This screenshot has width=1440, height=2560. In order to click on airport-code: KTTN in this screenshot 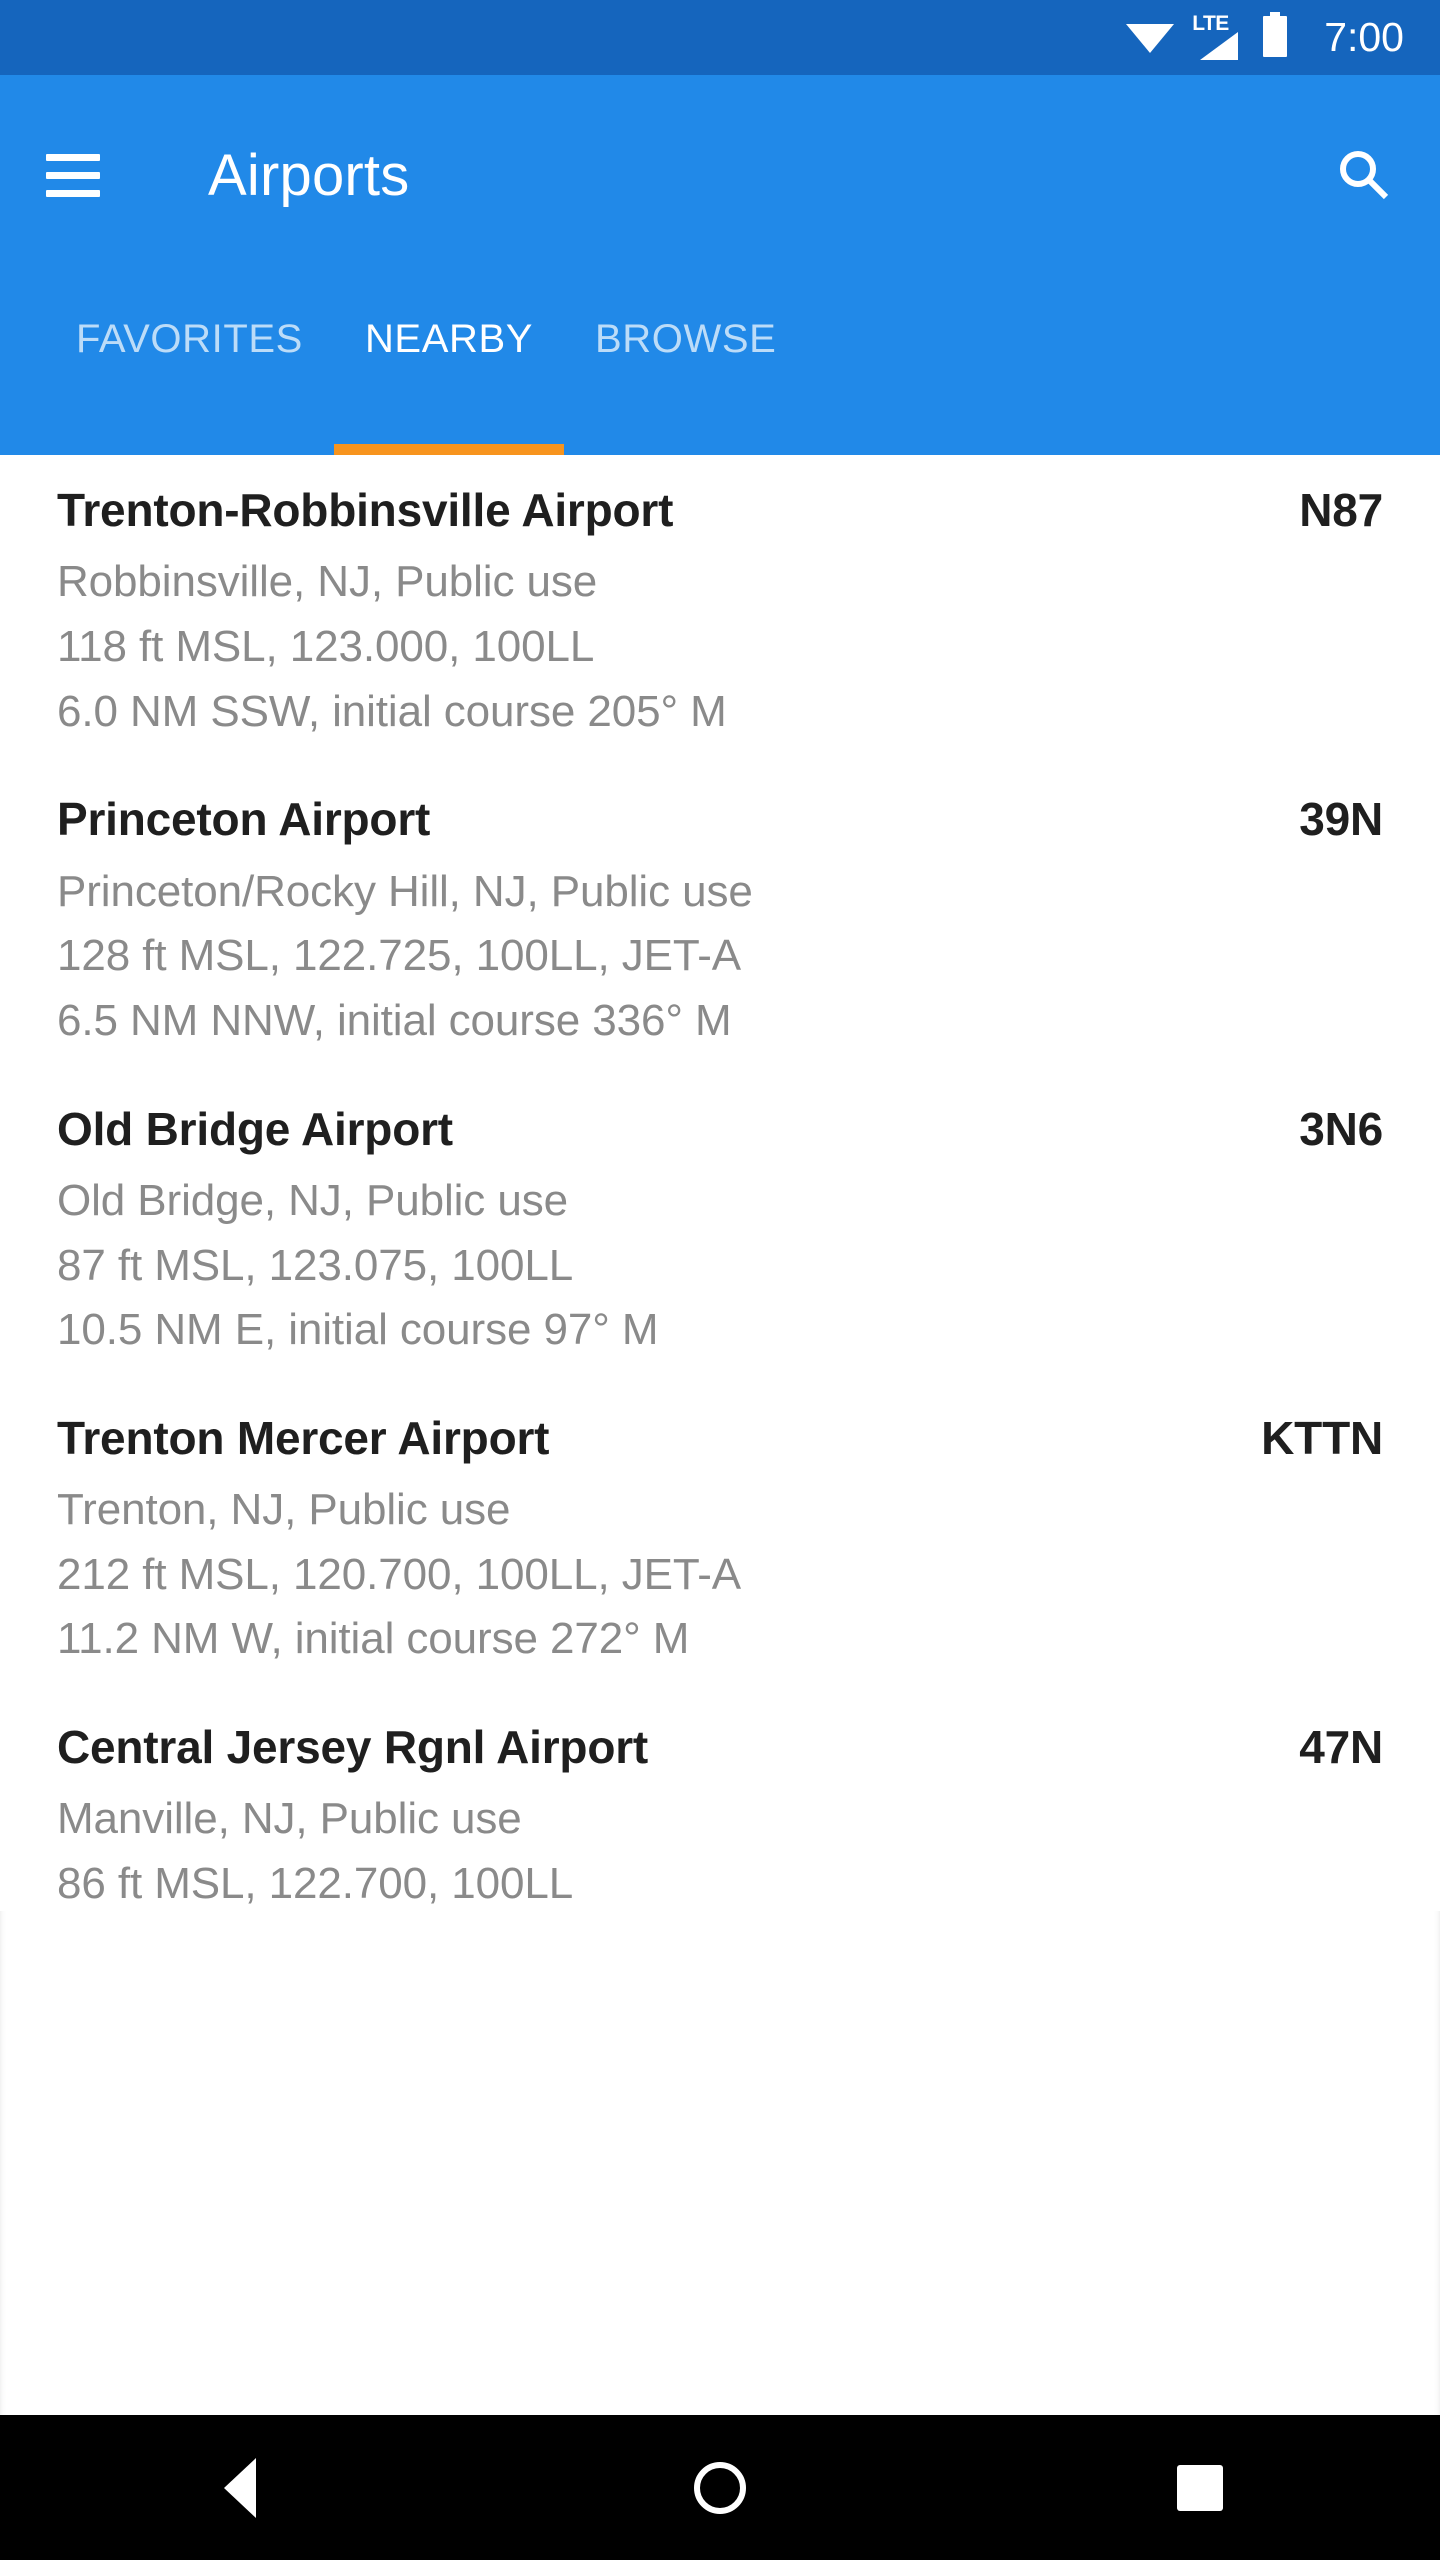, I will do `click(1322, 1437)`.